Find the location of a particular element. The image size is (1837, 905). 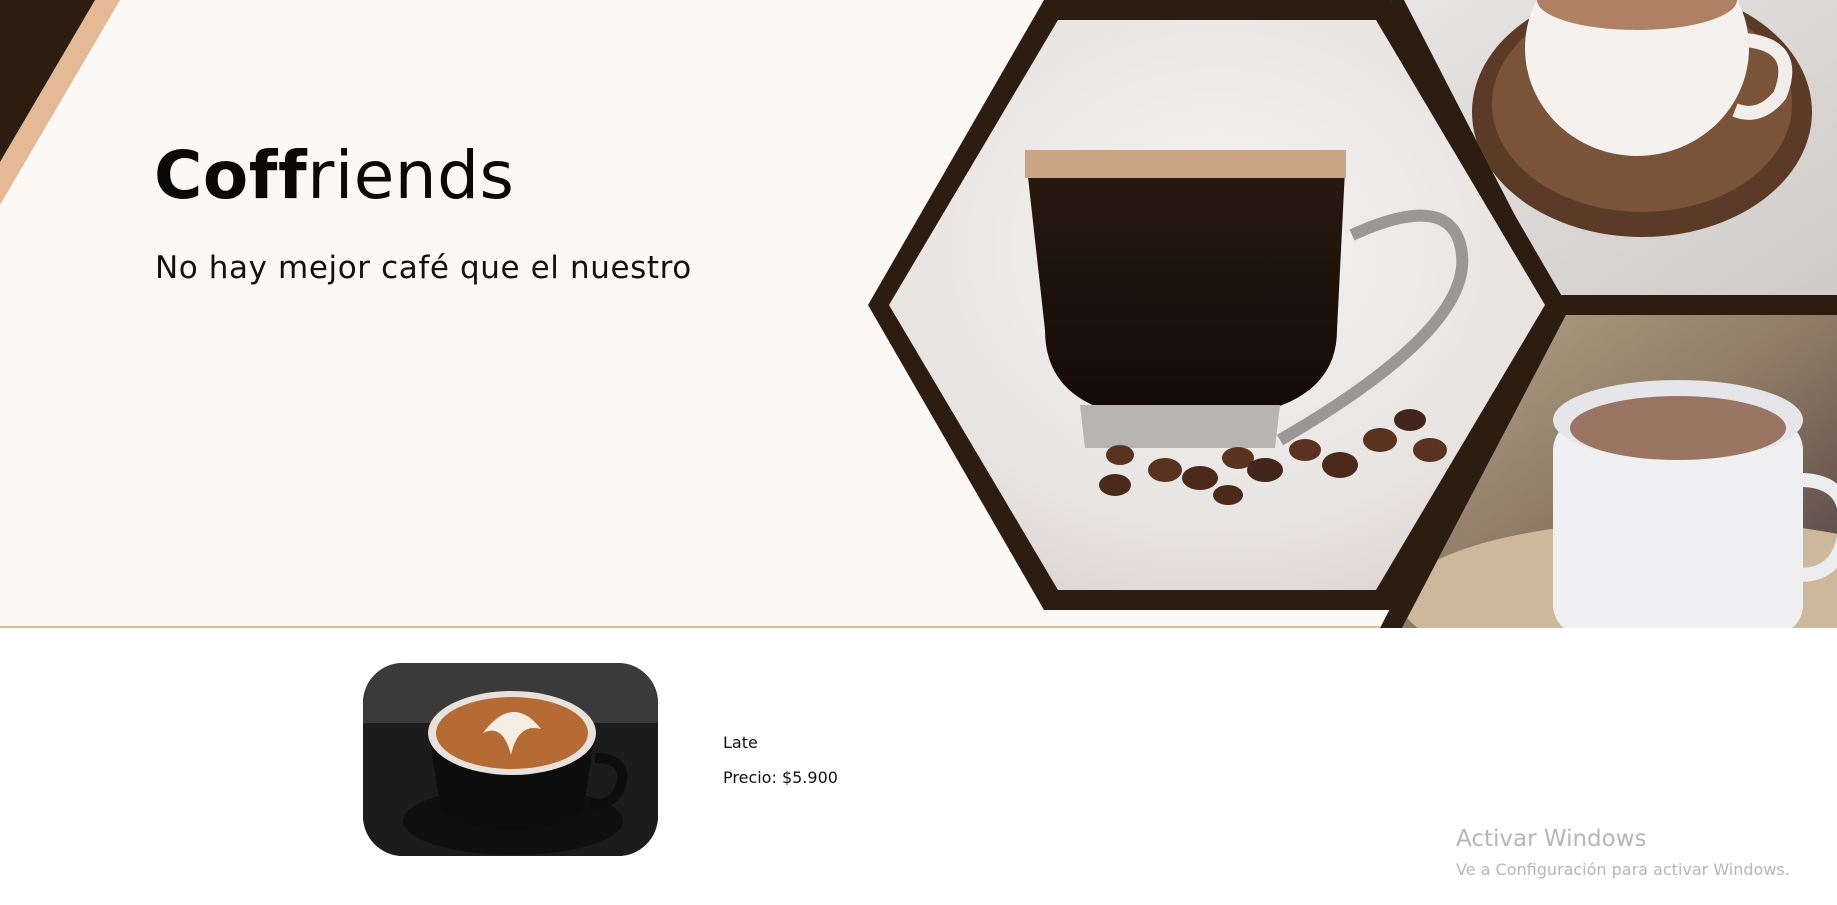

windows-activation-subtitle: Ve a Configuración para activar Windows. is located at coordinates (1623, 869).